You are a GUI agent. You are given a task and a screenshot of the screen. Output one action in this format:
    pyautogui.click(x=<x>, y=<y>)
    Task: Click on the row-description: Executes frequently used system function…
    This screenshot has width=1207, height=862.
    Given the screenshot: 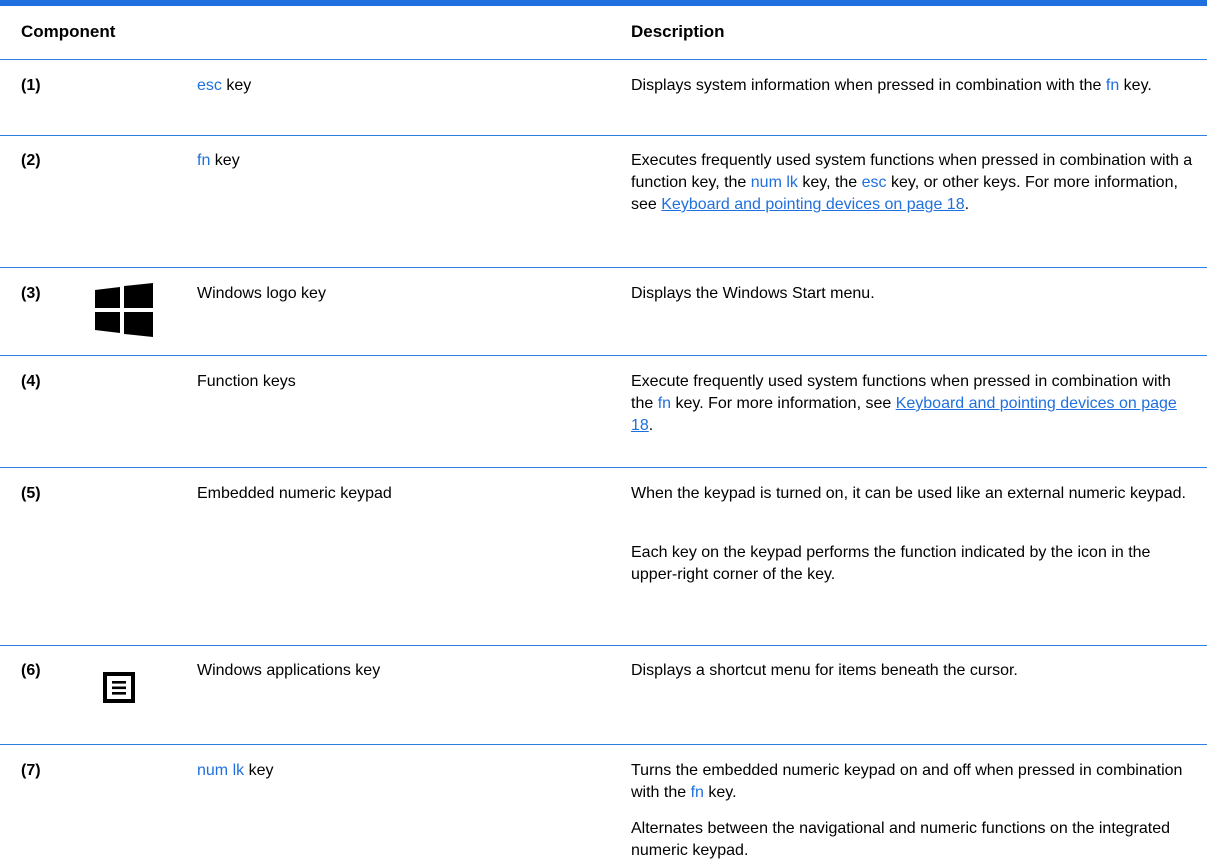 What is the action you would take?
    pyautogui.click(x=912, y=182)
    